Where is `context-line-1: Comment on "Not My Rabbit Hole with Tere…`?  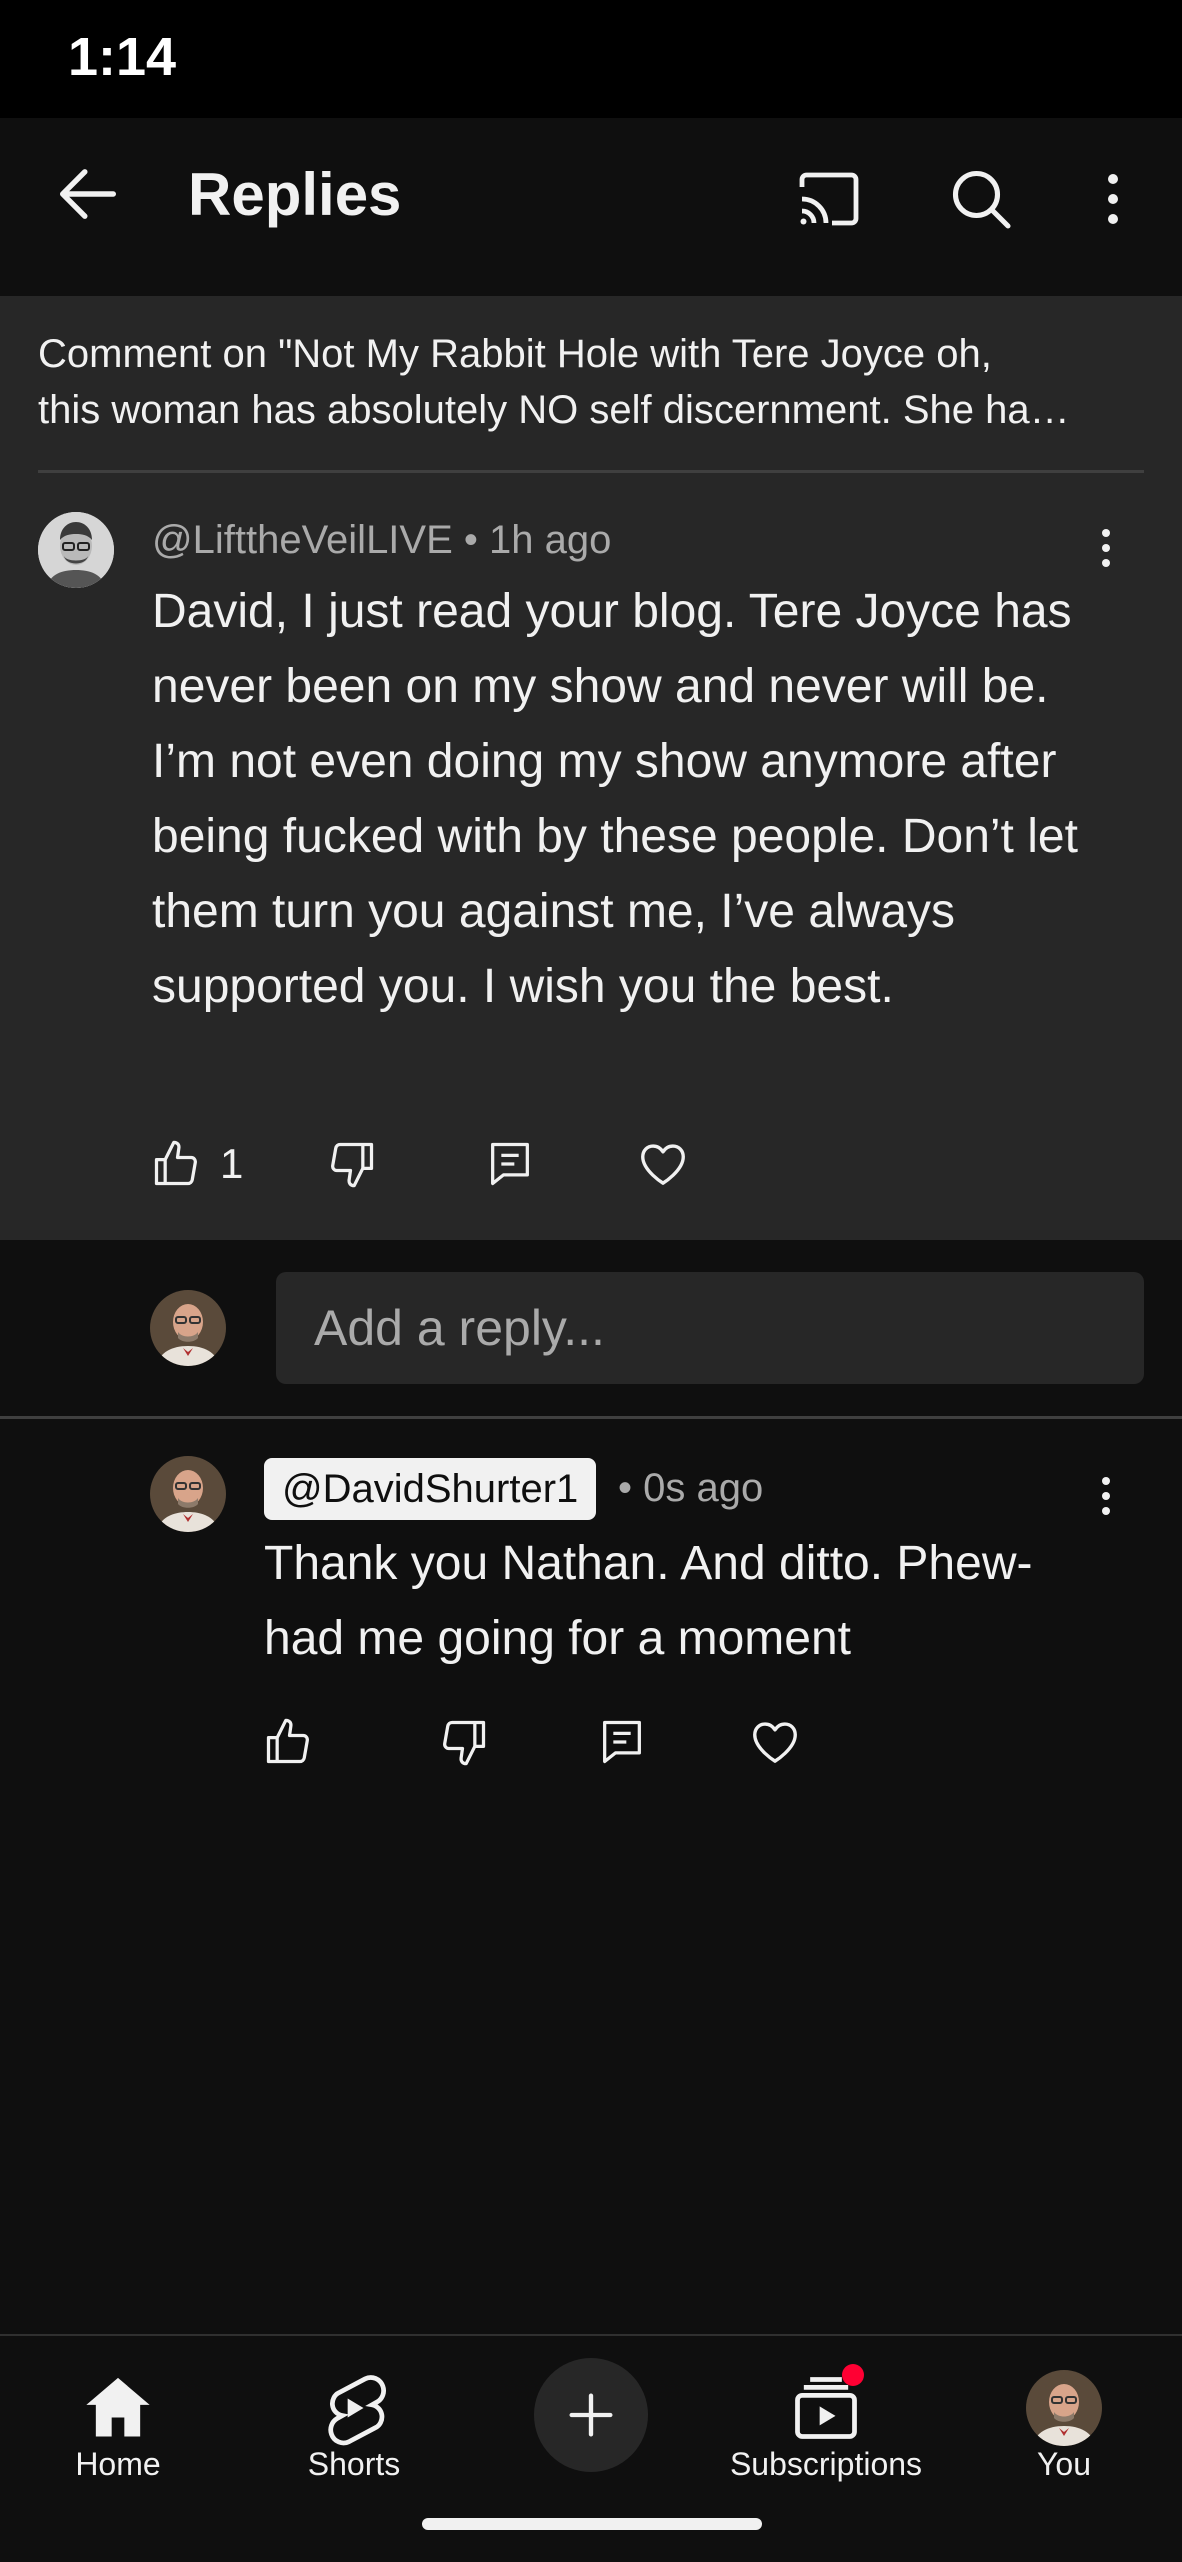
context-line-1: Comment on "Not My Rabbit Hole with Tere… is located at coordinates (515, 354).